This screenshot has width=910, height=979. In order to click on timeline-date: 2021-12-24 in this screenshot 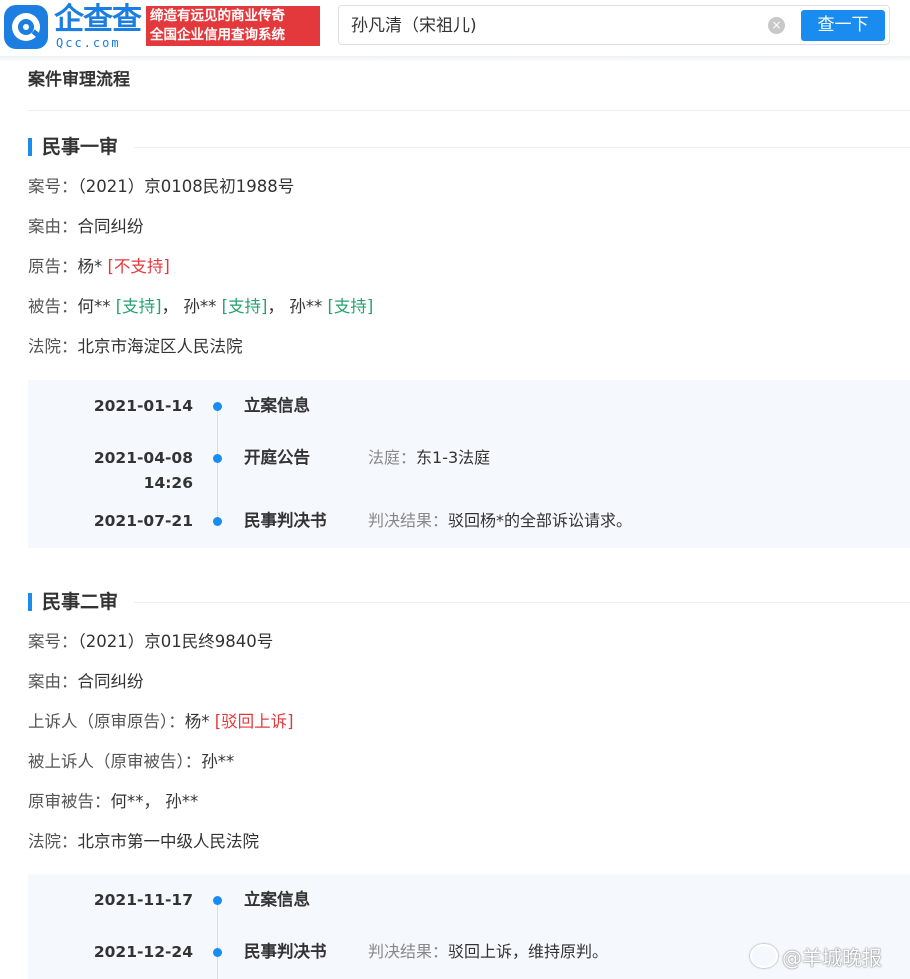, I will do `click(143, 952)`.